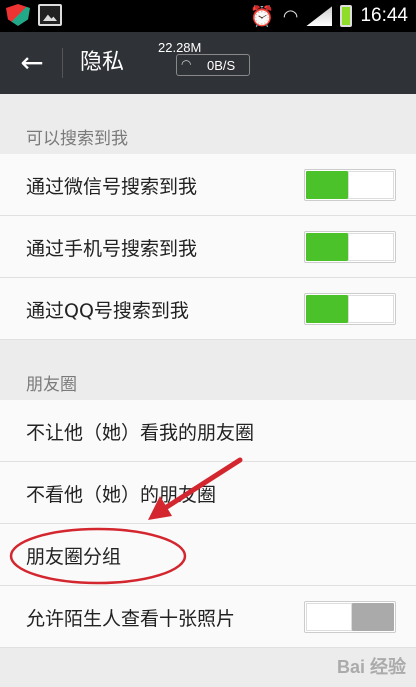  Describe the element at coordinates (74, 557) in the screenshot. I see `row-label: 朋友圈分组` at that location.